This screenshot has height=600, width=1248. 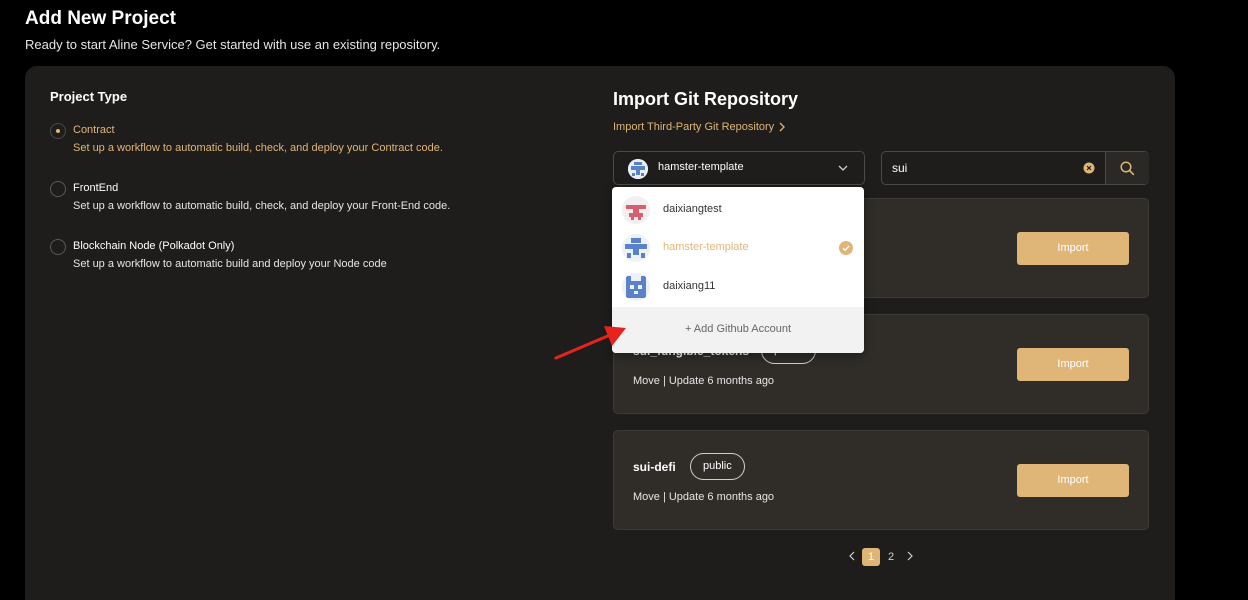 What do you see at coordinates (58, 189) in the screenshot?
I see `radio-frontend` at bounding box center [58, 189].